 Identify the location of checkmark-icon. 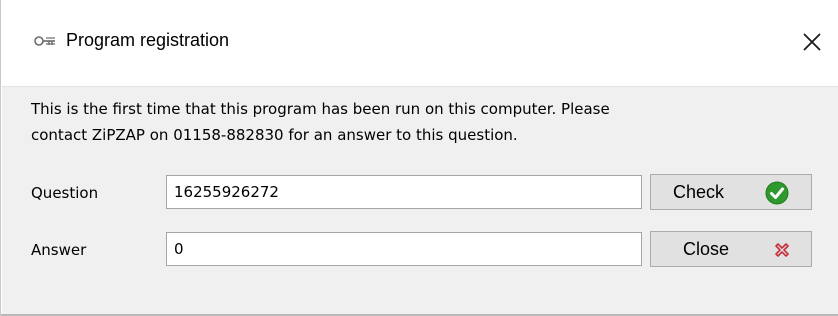
(777, 193).